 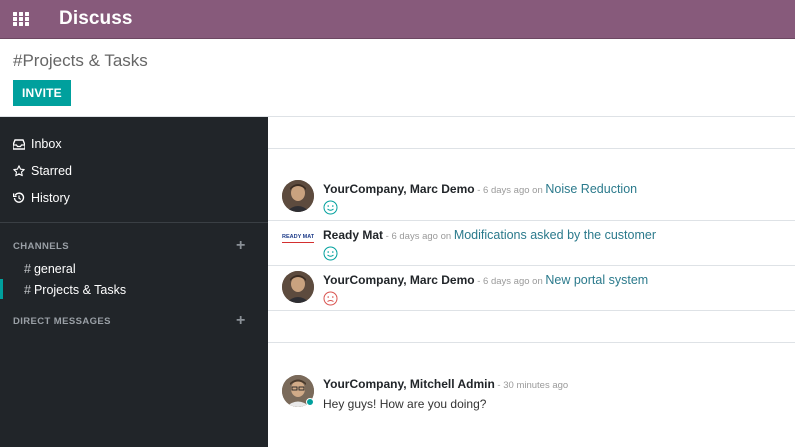 I want to click on add-channel-plus-icon: +, so click(x=240, y=246).